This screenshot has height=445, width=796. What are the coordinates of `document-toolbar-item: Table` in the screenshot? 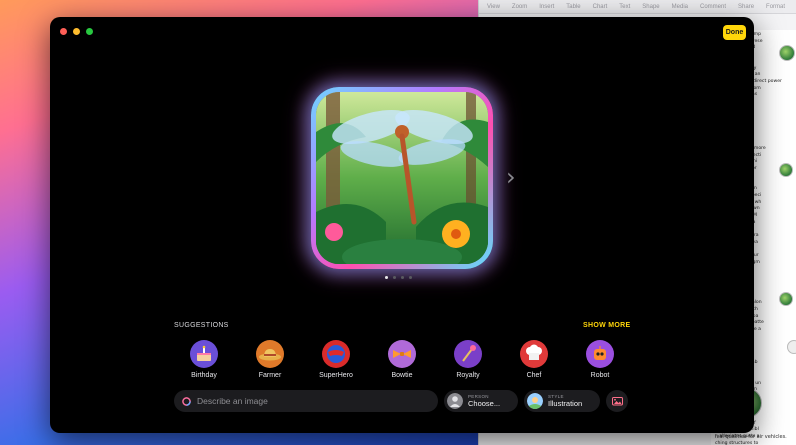 It's located at (573, 6).